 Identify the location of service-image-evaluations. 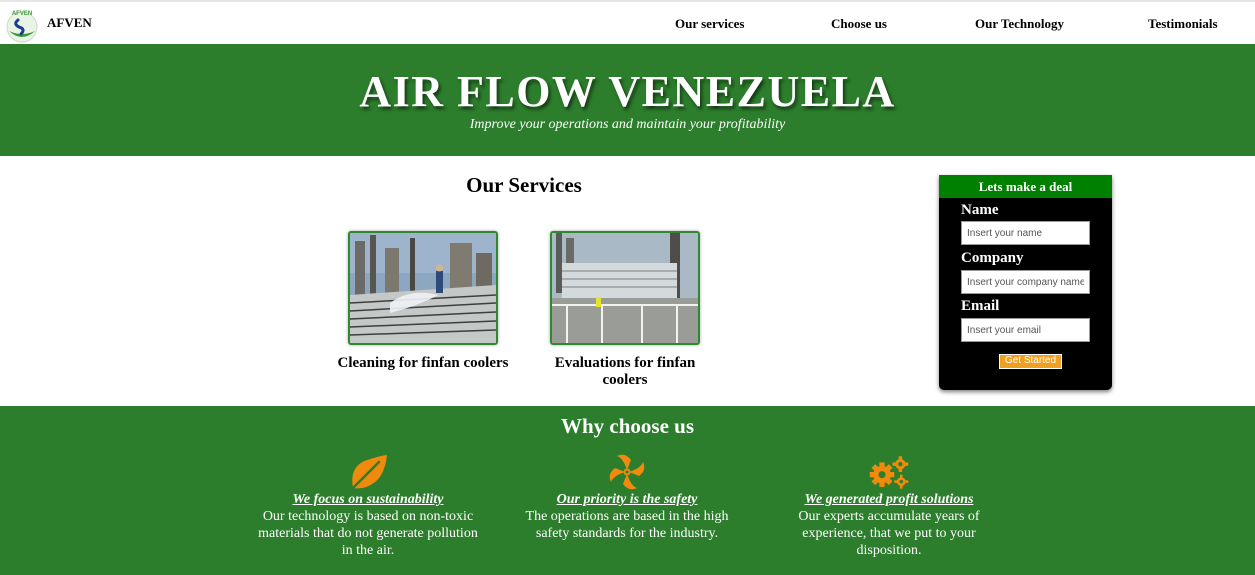
(625, 288).